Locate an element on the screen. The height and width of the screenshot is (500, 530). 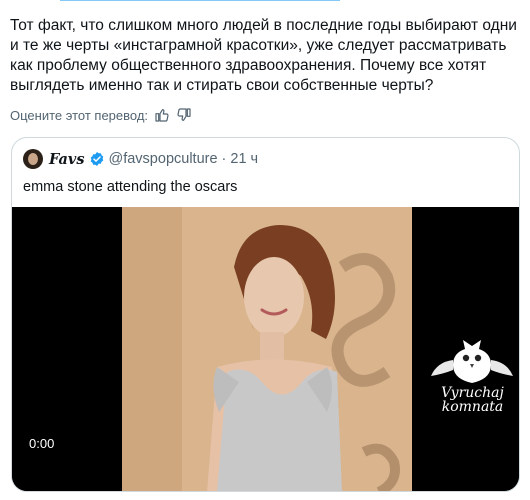
thumb-down-icon is located at coordinates (184, 115).